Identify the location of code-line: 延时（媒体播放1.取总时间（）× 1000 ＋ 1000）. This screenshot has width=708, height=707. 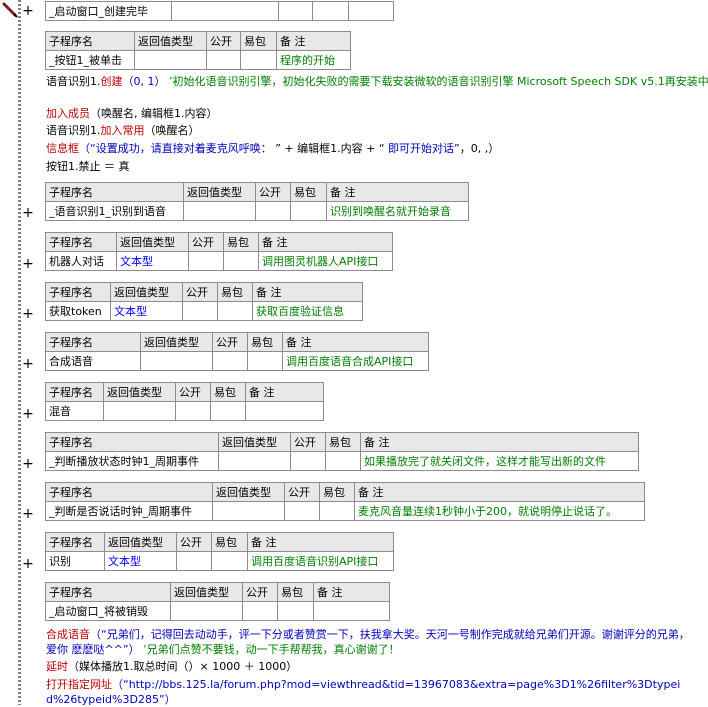
(171, 666).